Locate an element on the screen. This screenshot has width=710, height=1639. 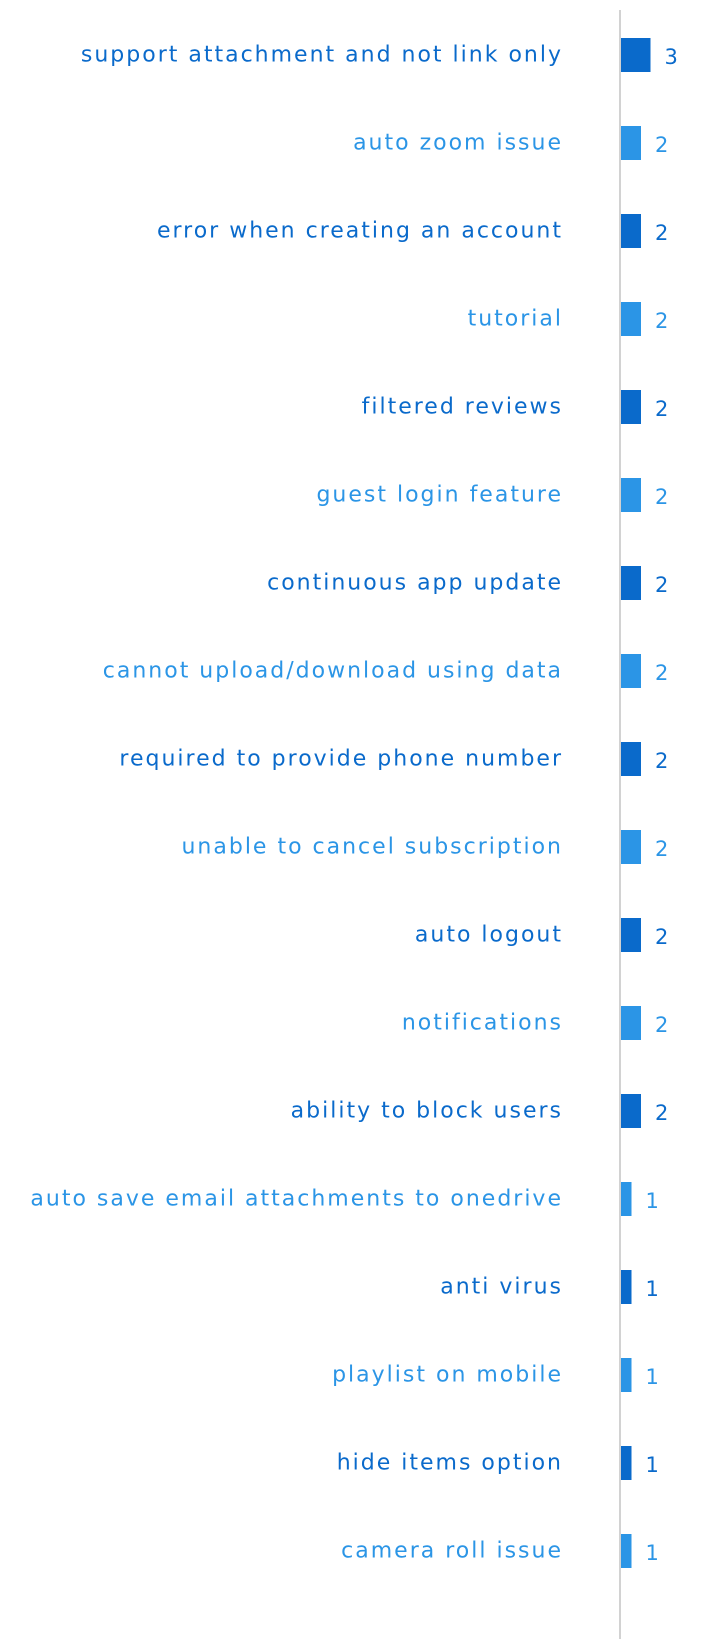
category-label: required to provide phone number is located at coordinates (341, 759).